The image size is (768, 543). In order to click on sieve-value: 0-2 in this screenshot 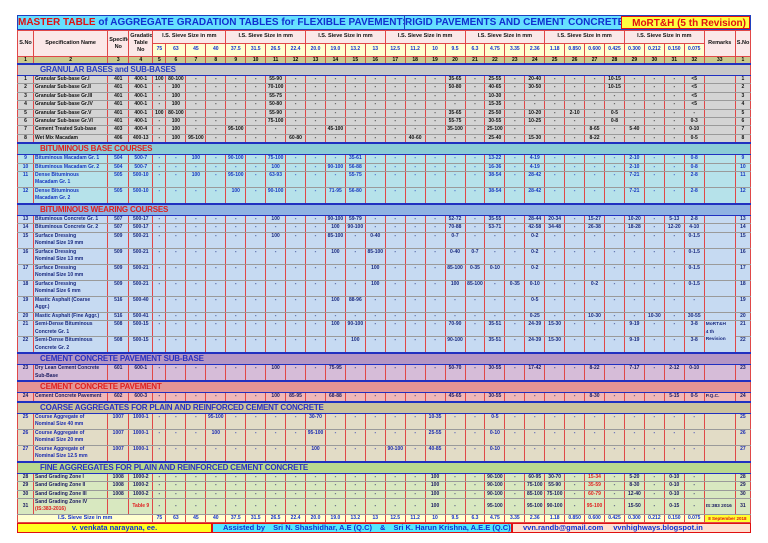, I will do `click(594, 288)`.